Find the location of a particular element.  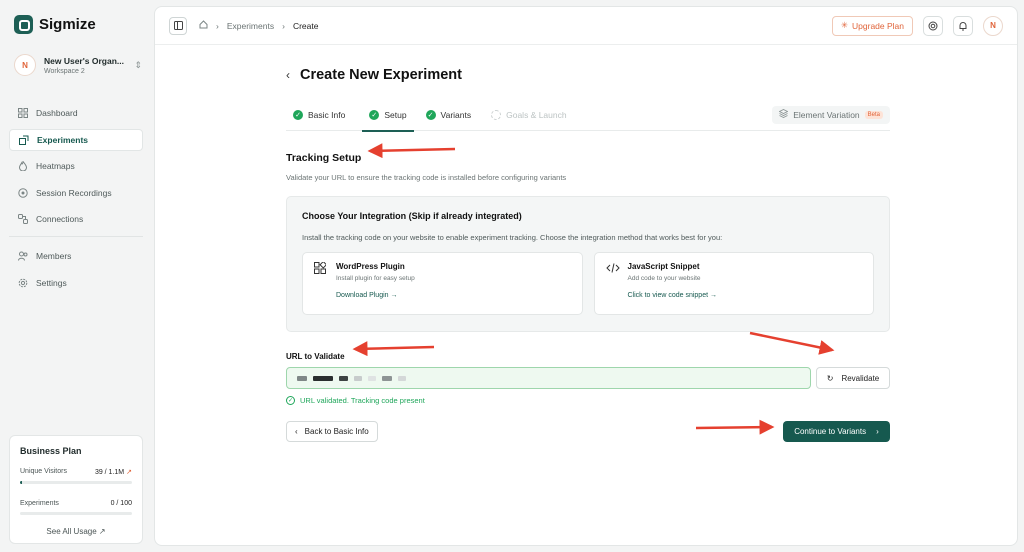

gear-icon is located at coordinates (23, 283).